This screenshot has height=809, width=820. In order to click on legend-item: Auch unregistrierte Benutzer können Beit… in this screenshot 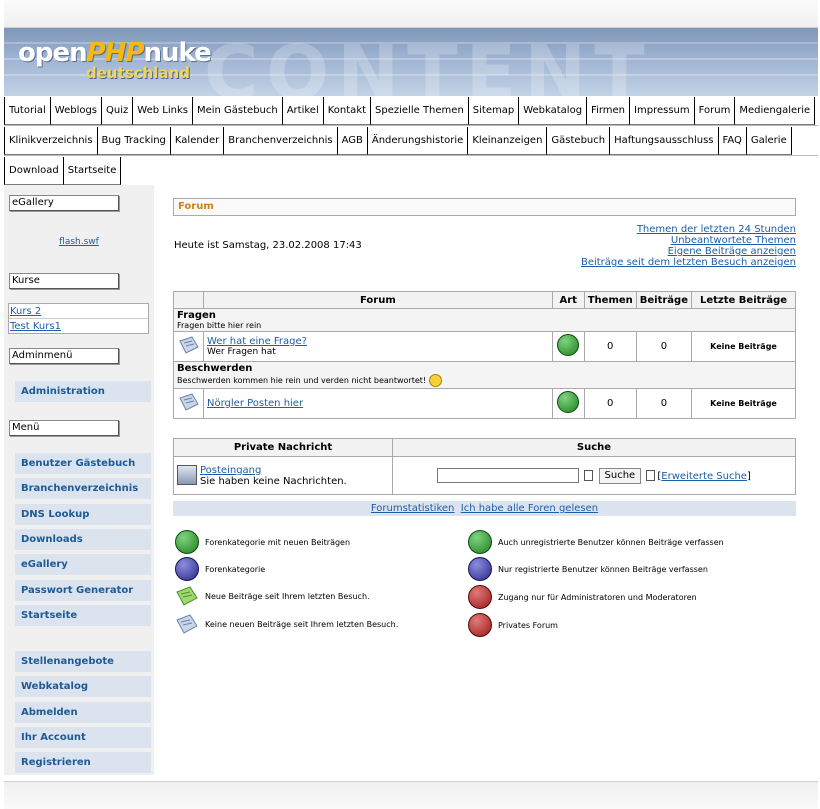, I will do `click(596, 542)`.